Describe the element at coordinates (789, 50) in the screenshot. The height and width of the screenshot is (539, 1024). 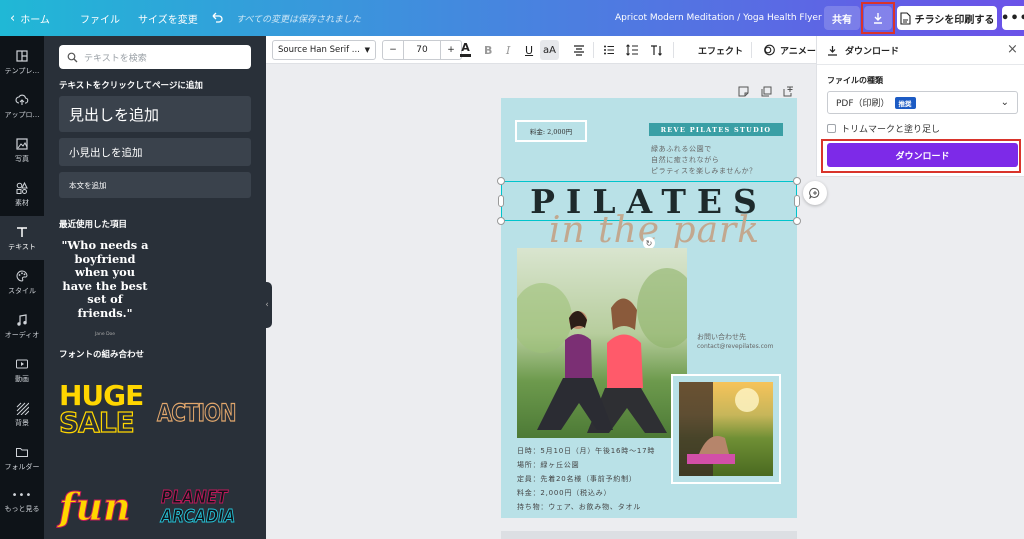
I see `animate-button: アニメー` at that location.